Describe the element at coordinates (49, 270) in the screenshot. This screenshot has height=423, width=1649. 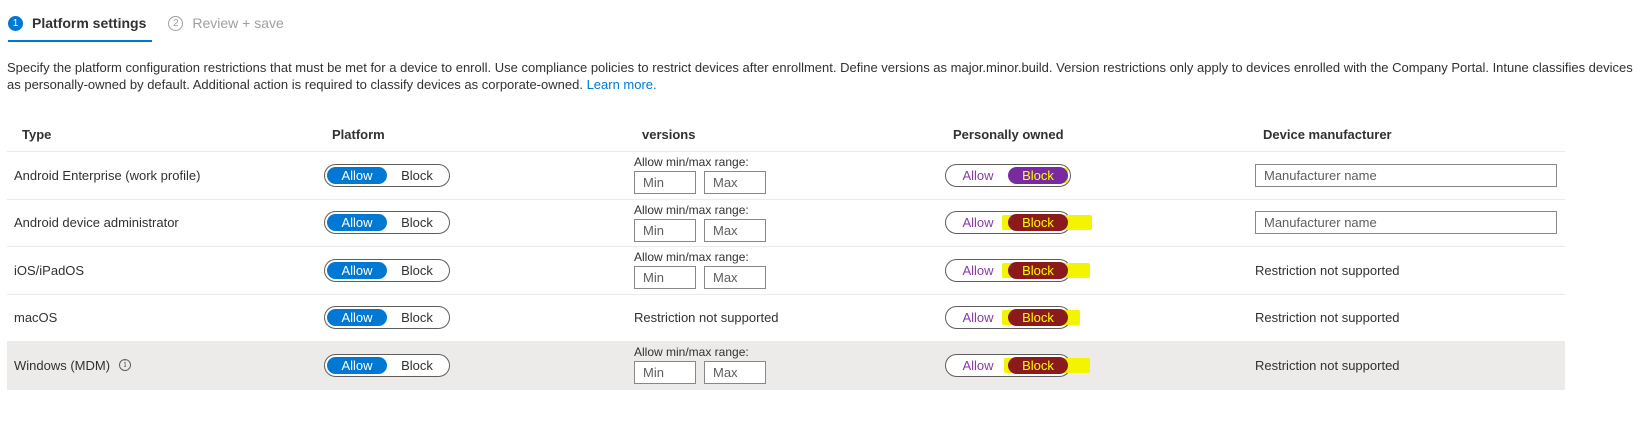
I see `row-type: iOS/iPadOS` at that location.